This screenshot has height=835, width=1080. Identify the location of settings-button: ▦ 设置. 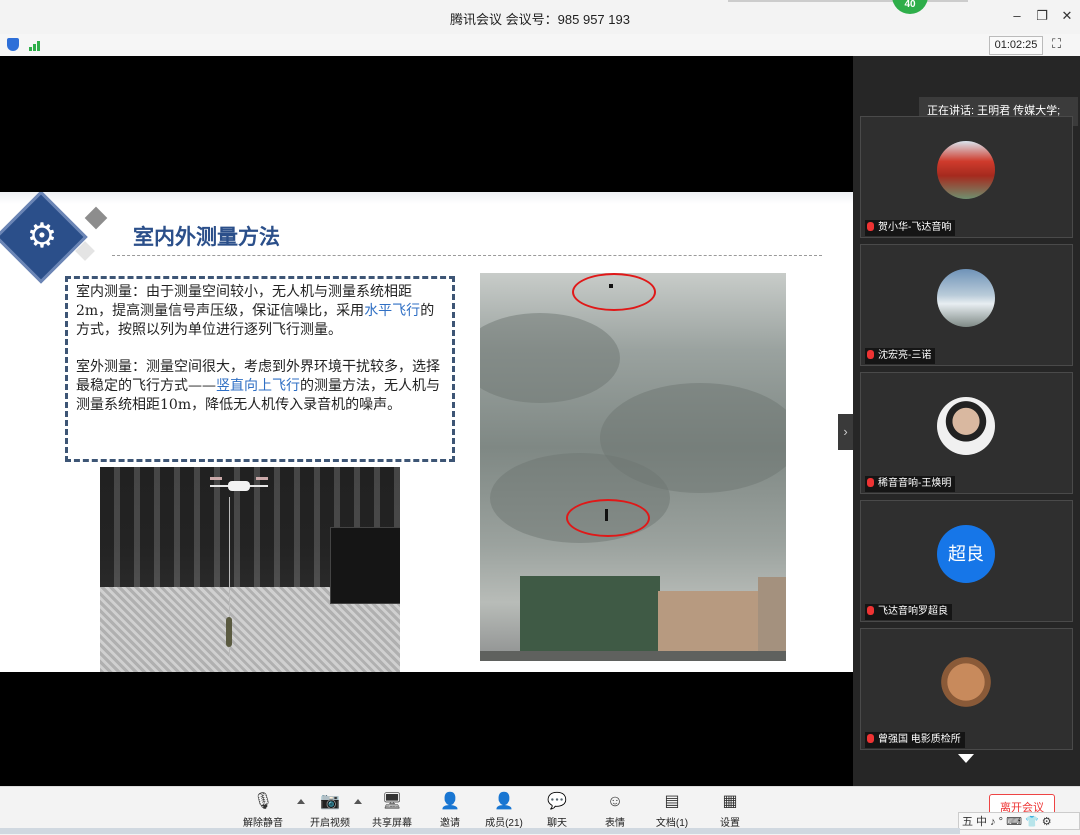
(730, 813).